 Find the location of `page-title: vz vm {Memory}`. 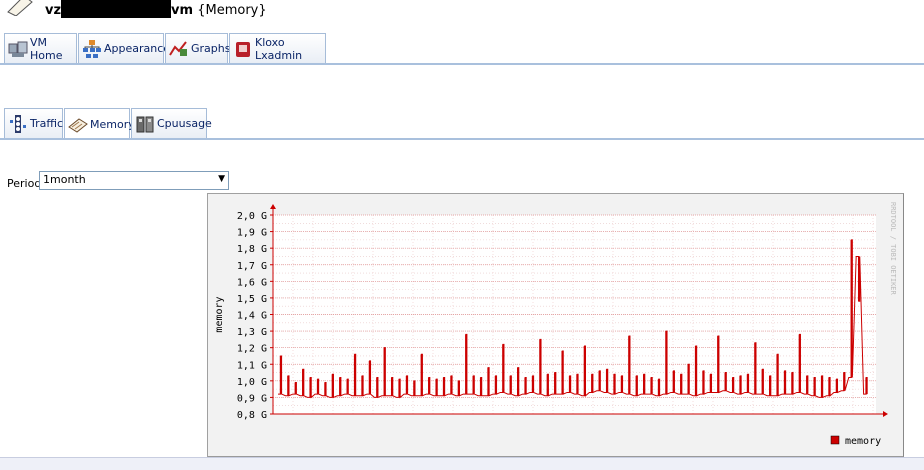

page-title: vz vm {Memory} is located at coordinates (156, 9).